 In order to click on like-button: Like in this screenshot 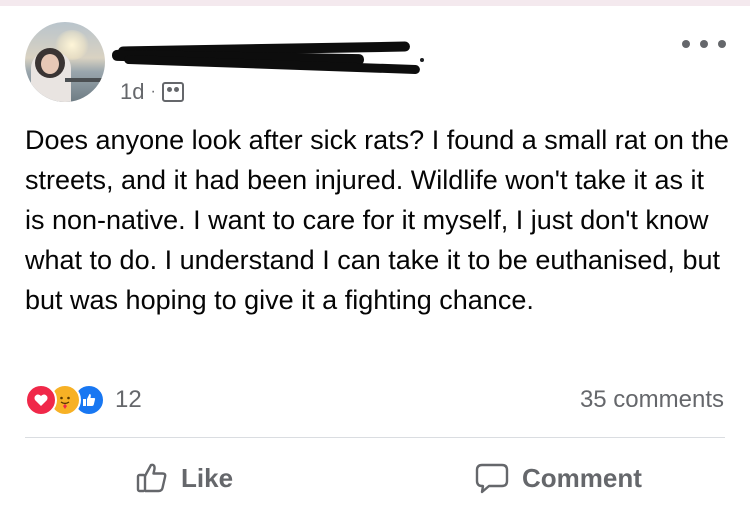, I will do `click(184, 478)`.